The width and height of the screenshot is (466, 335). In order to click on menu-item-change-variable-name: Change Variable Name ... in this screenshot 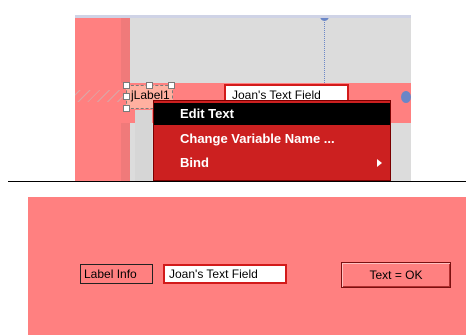, I will do `click(272, 139)`.